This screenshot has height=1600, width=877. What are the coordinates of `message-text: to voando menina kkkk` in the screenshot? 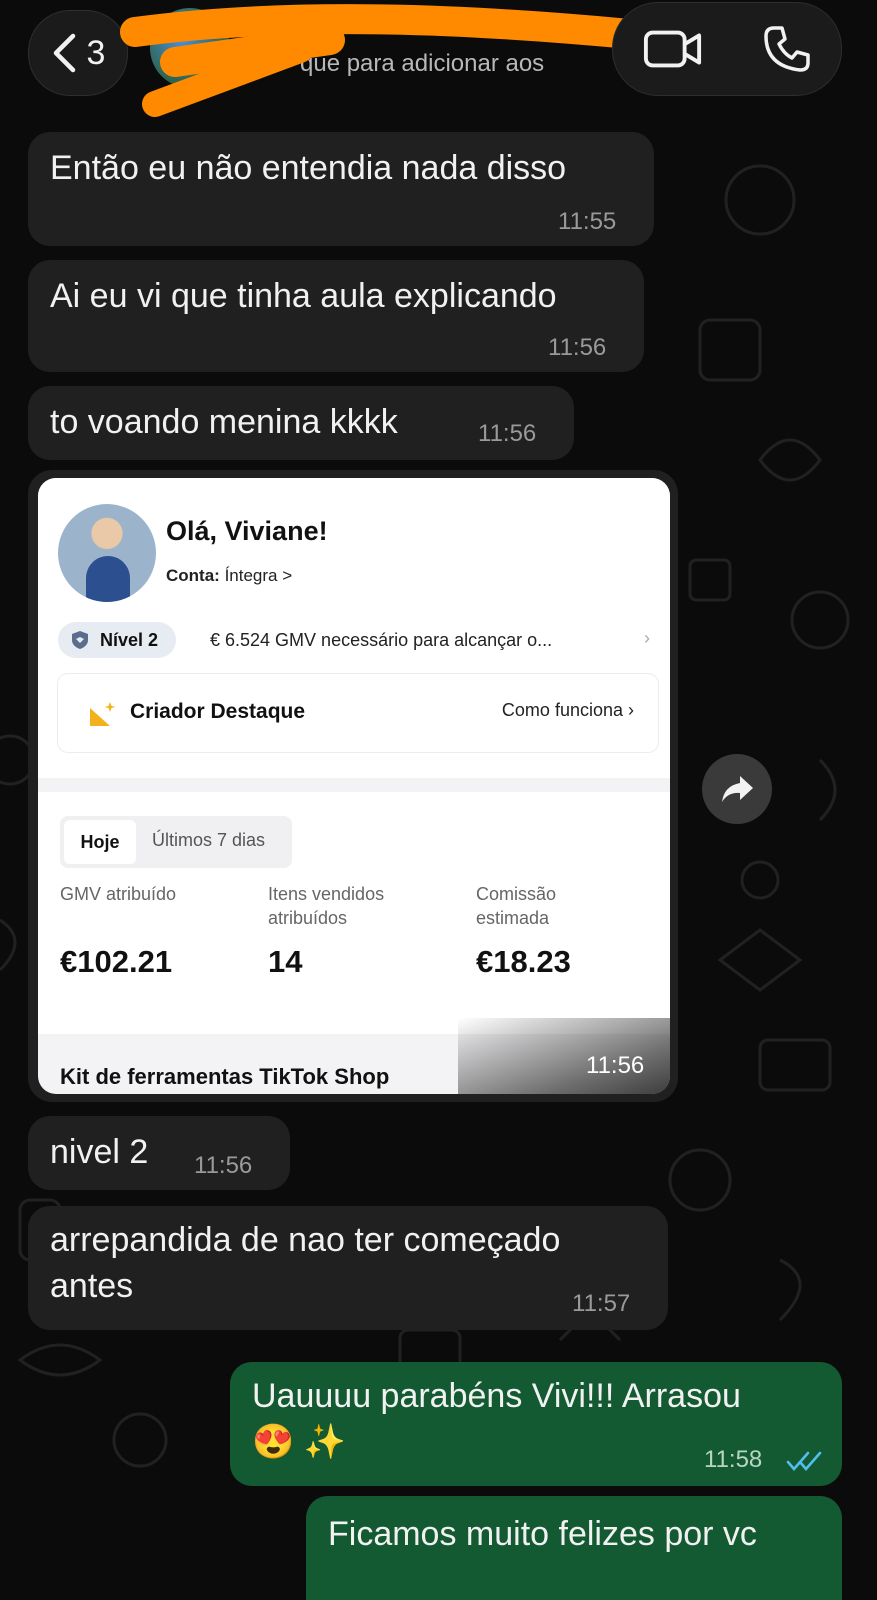 It's located at (224, 422).